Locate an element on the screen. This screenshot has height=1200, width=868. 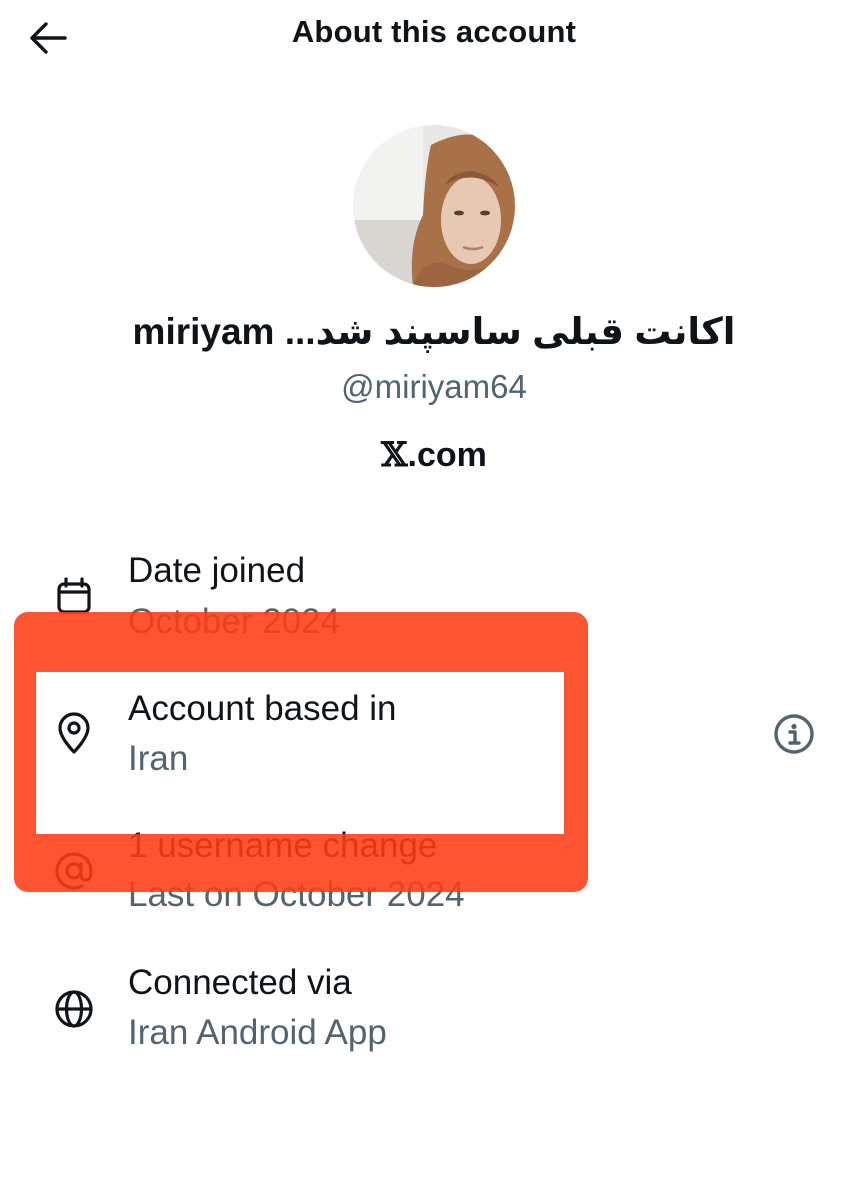
platform-label: 𝕏.com is located at coordinates (434, 455).